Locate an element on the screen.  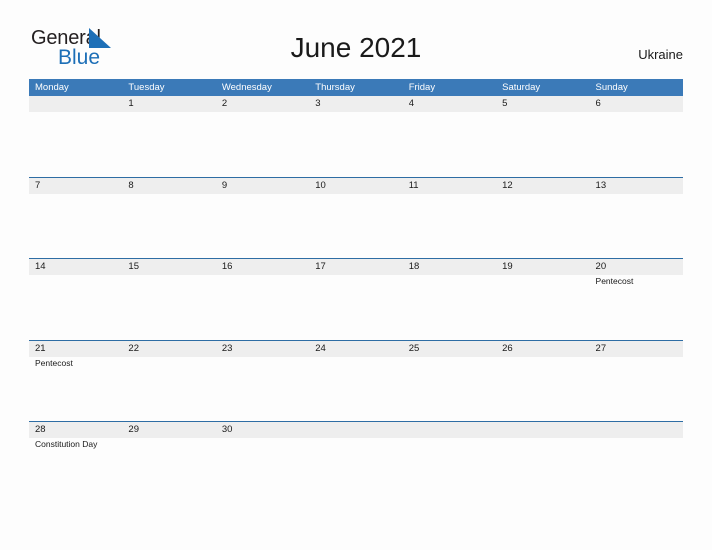
day-number: 22 is located at coordinates (133, 348).